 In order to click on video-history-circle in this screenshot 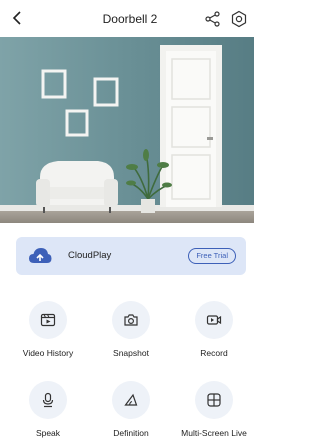, I will do `click(48, 320)`.